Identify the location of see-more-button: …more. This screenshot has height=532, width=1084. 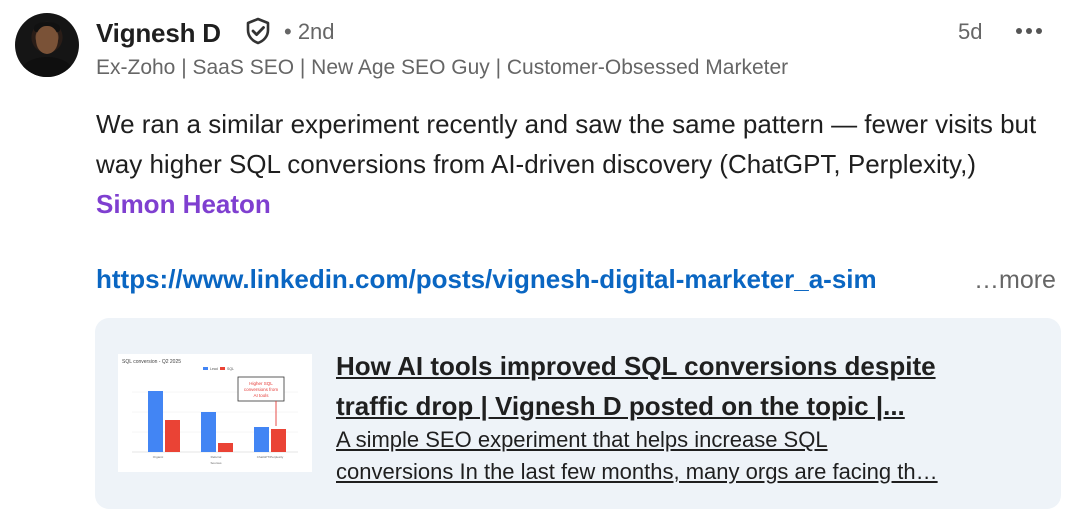
(1015, 280).